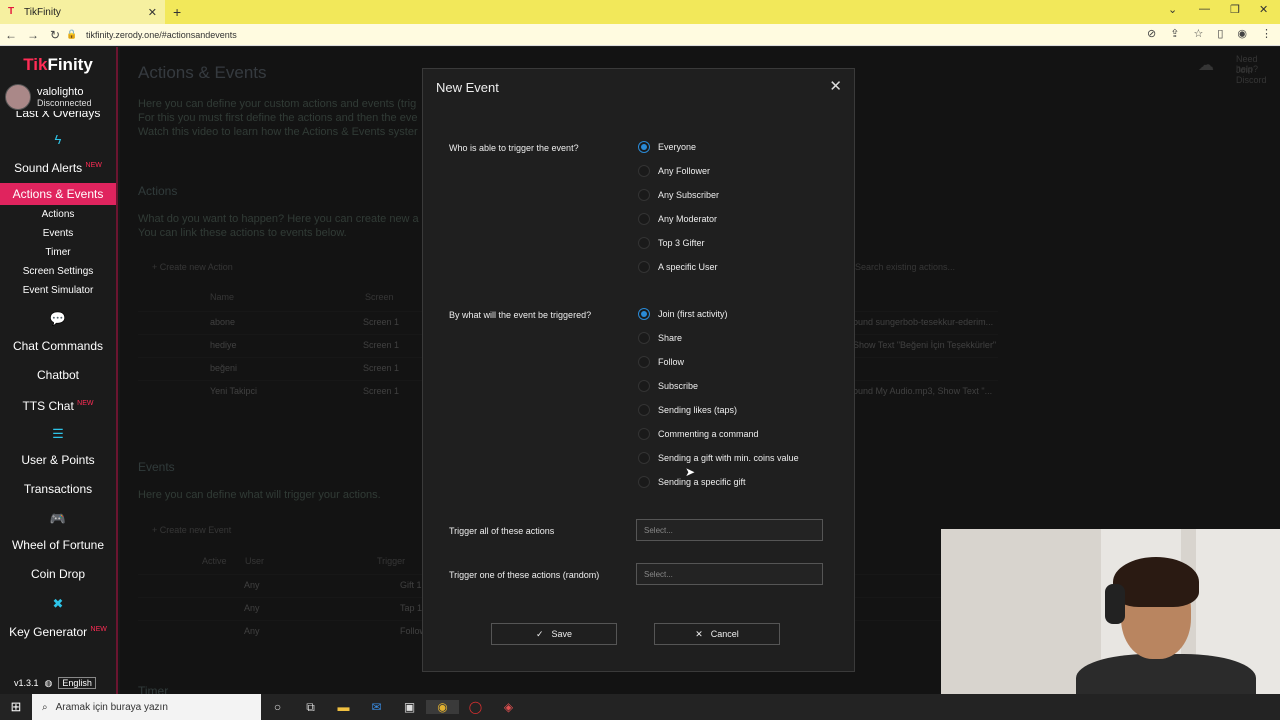 This screenshot has height=720, width=1280. Describe the element at coordinates (702, 482) in the screenshot. I see `radio-label: Sending a specific gift` at that location.